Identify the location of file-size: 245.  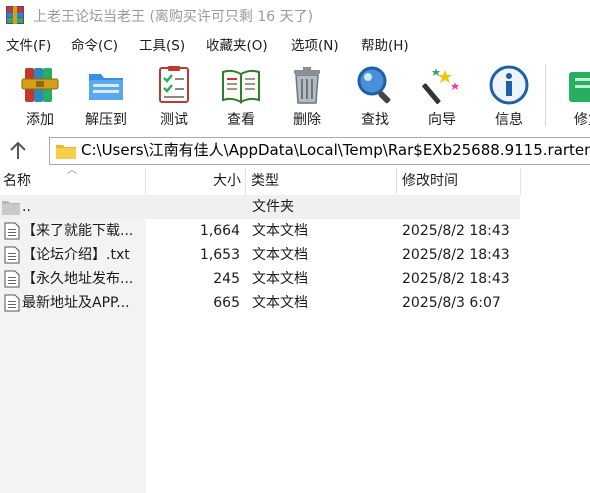
(226, 279).